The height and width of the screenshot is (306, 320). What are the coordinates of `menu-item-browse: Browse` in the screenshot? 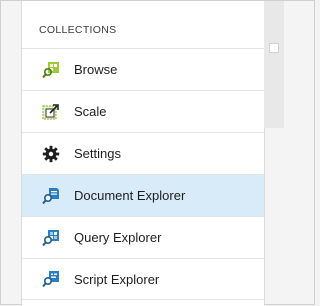 It's located at (143, 69).